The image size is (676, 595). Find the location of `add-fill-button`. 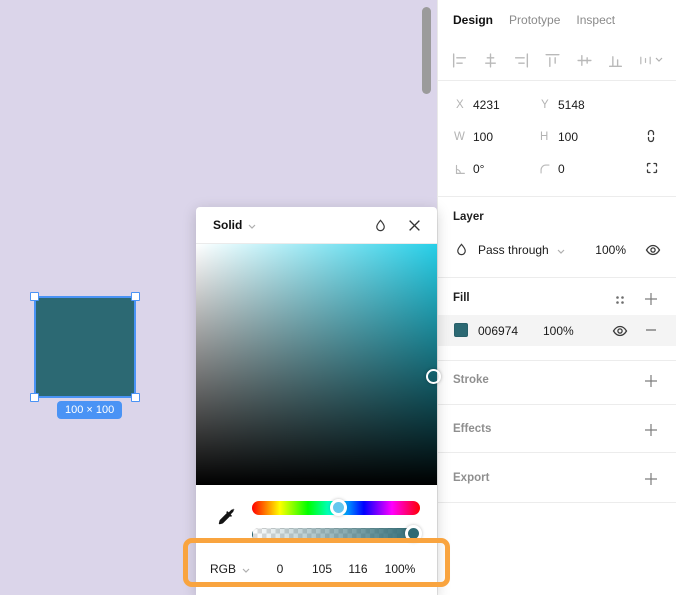

add-fill-button is located at coordinates (651, 299).